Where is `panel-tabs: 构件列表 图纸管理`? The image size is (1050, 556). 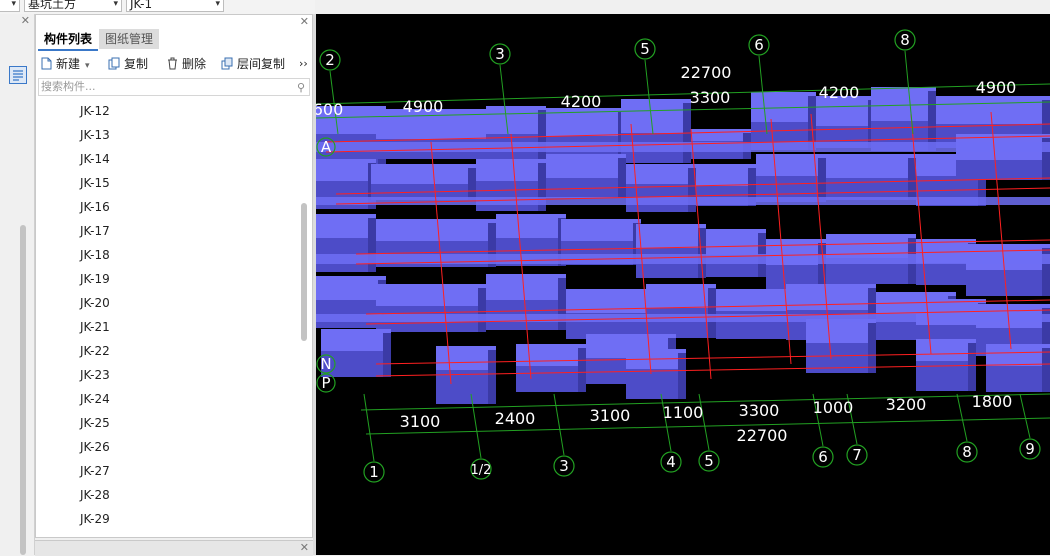 panel-tabs: 构件列表 图纸管理 is located at coordinates (99, 39).